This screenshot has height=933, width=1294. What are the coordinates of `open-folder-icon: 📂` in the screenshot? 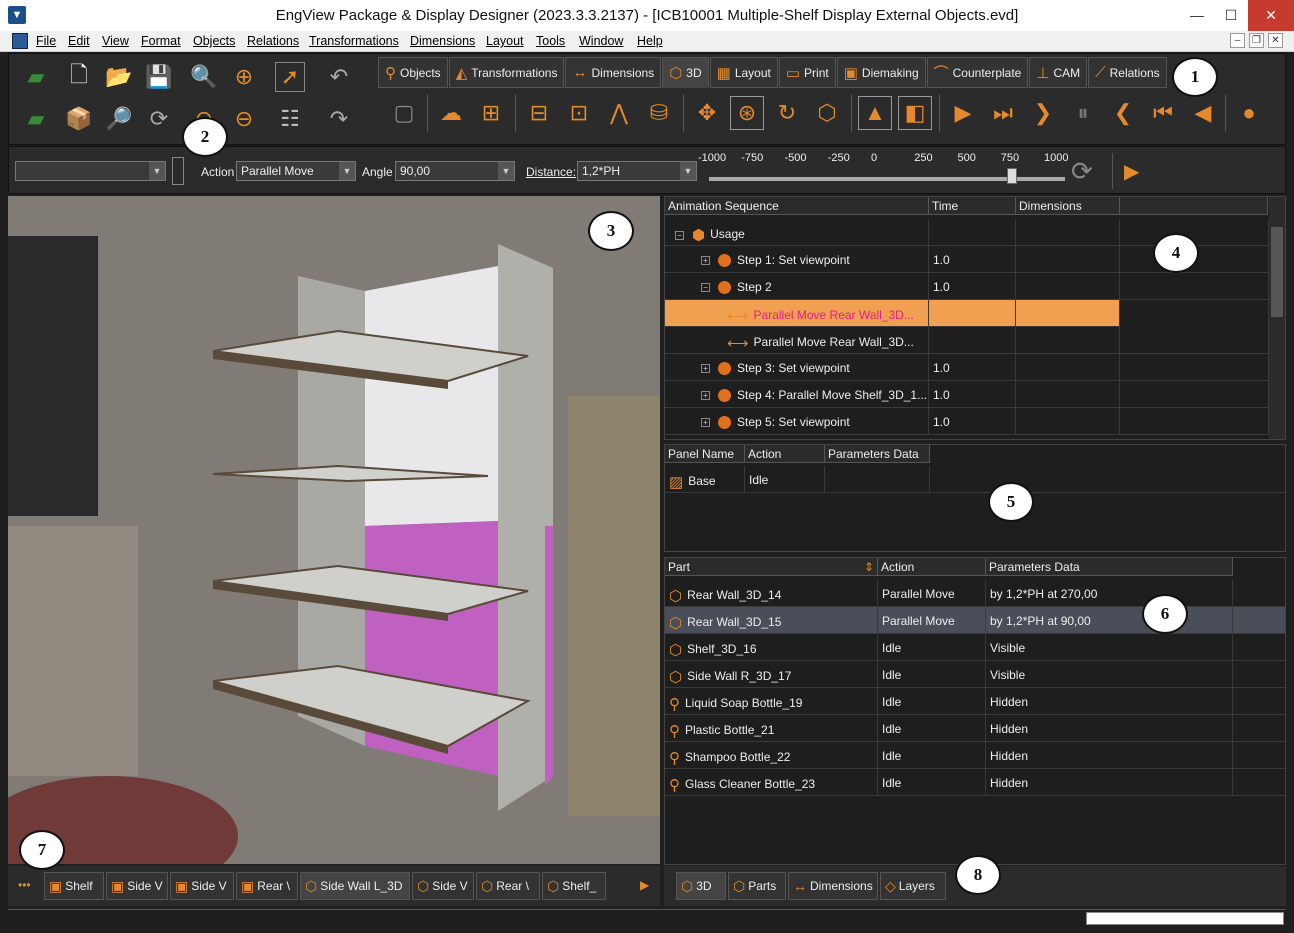 It's located at (119, 77).